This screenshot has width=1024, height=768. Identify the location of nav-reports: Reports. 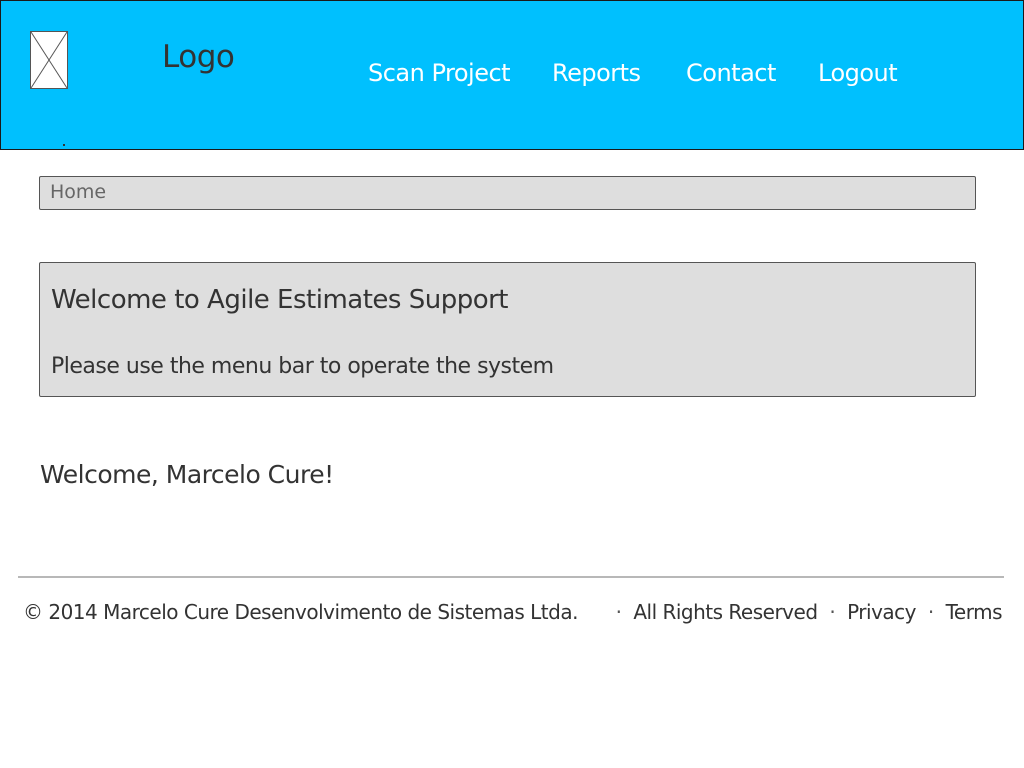
(596, 73).